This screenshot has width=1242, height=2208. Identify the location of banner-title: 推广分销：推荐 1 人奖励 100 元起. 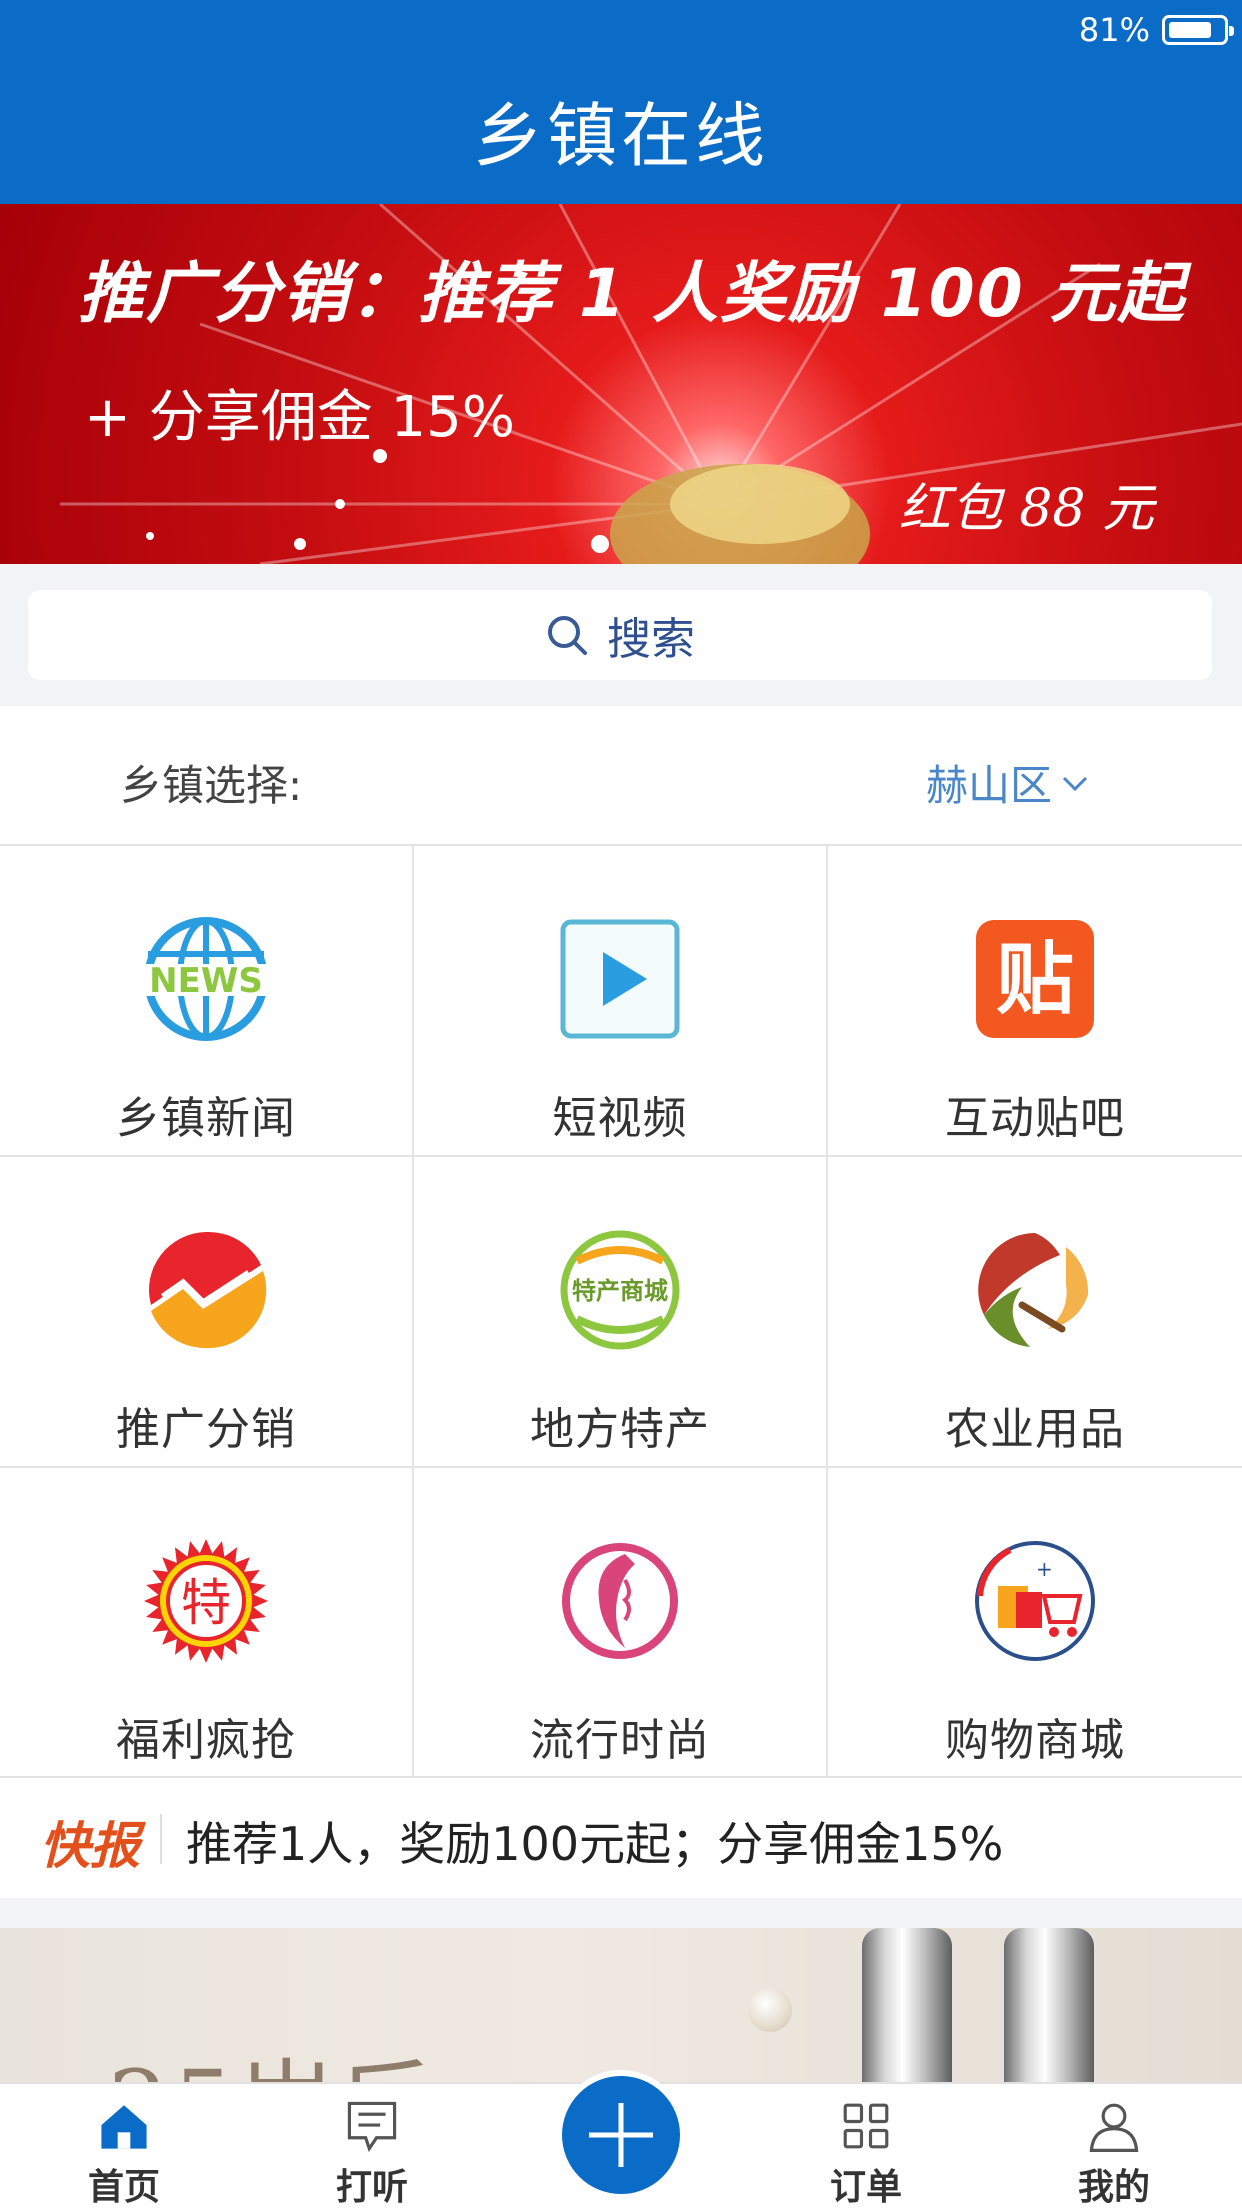
(632, 293).